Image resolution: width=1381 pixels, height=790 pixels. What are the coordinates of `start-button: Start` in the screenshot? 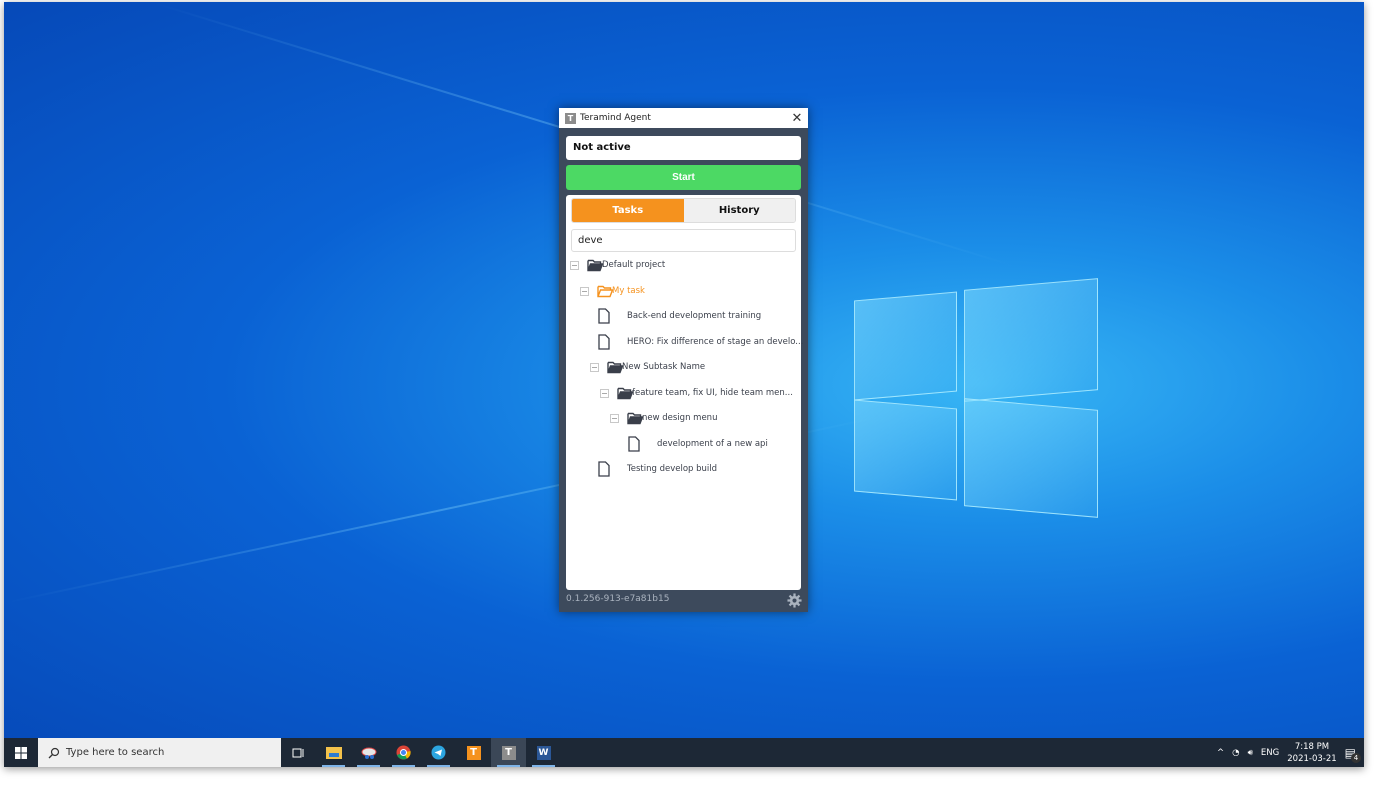 It's located at (683, 177).